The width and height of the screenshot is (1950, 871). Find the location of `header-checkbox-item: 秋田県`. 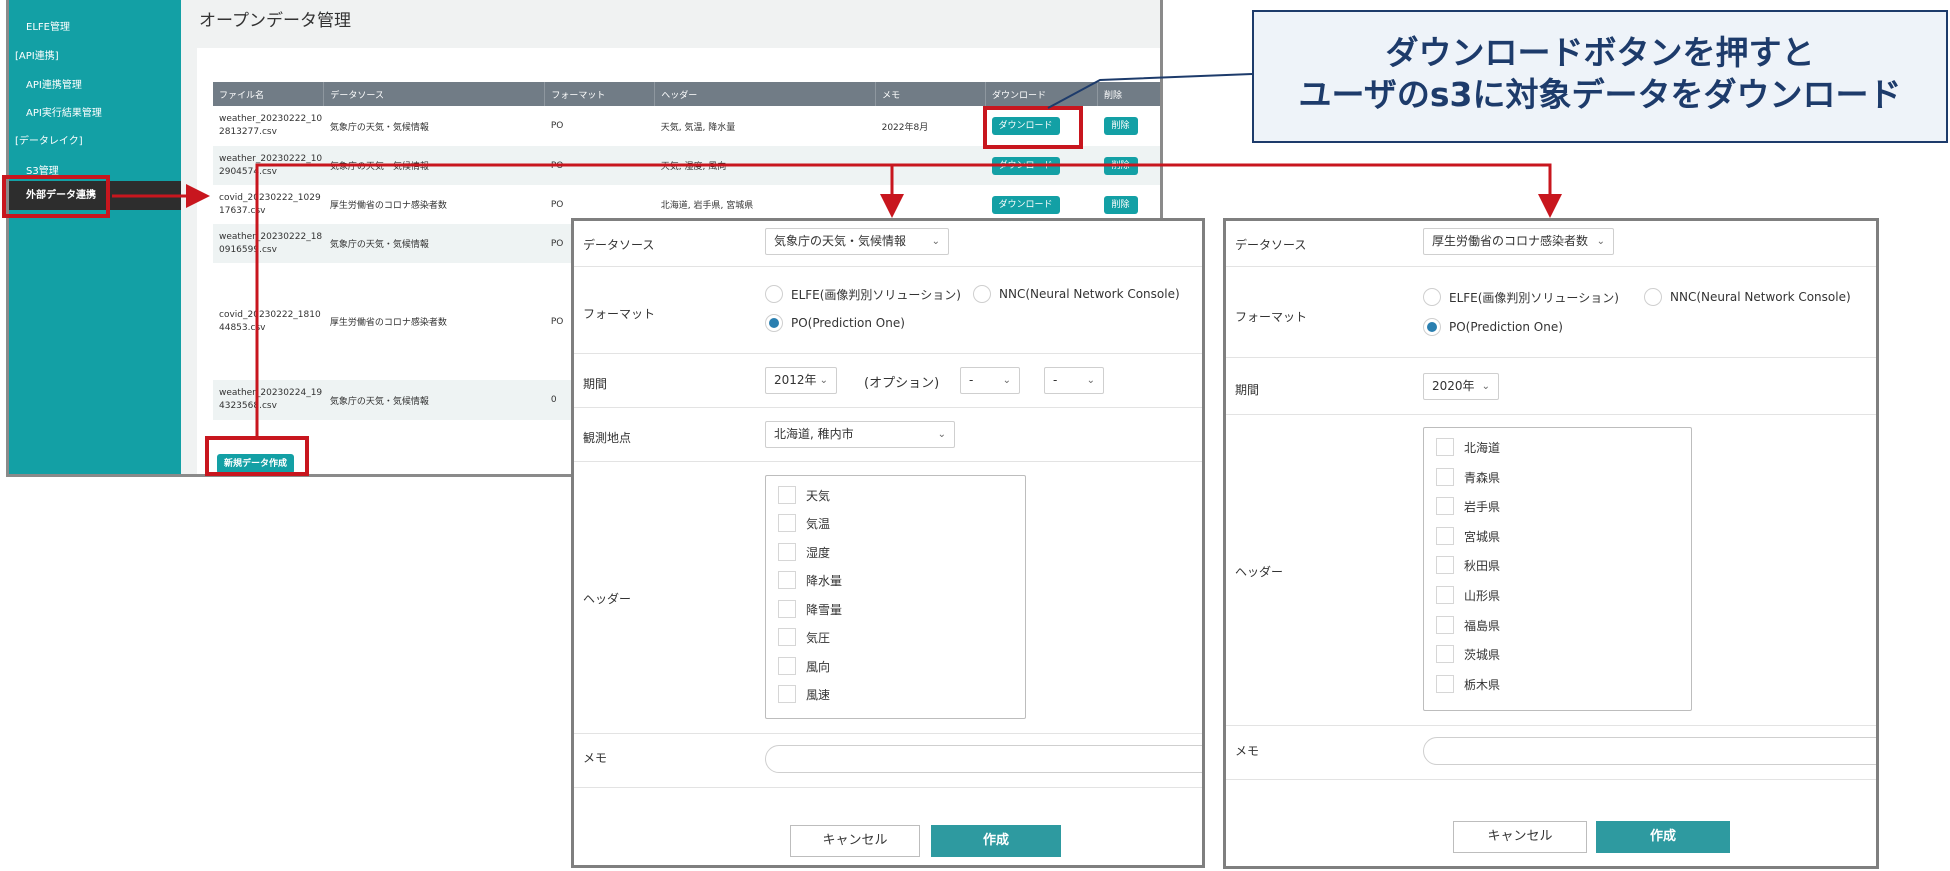

header-checkbox-item: 秋田県 is located at coordinates (1468, 565).